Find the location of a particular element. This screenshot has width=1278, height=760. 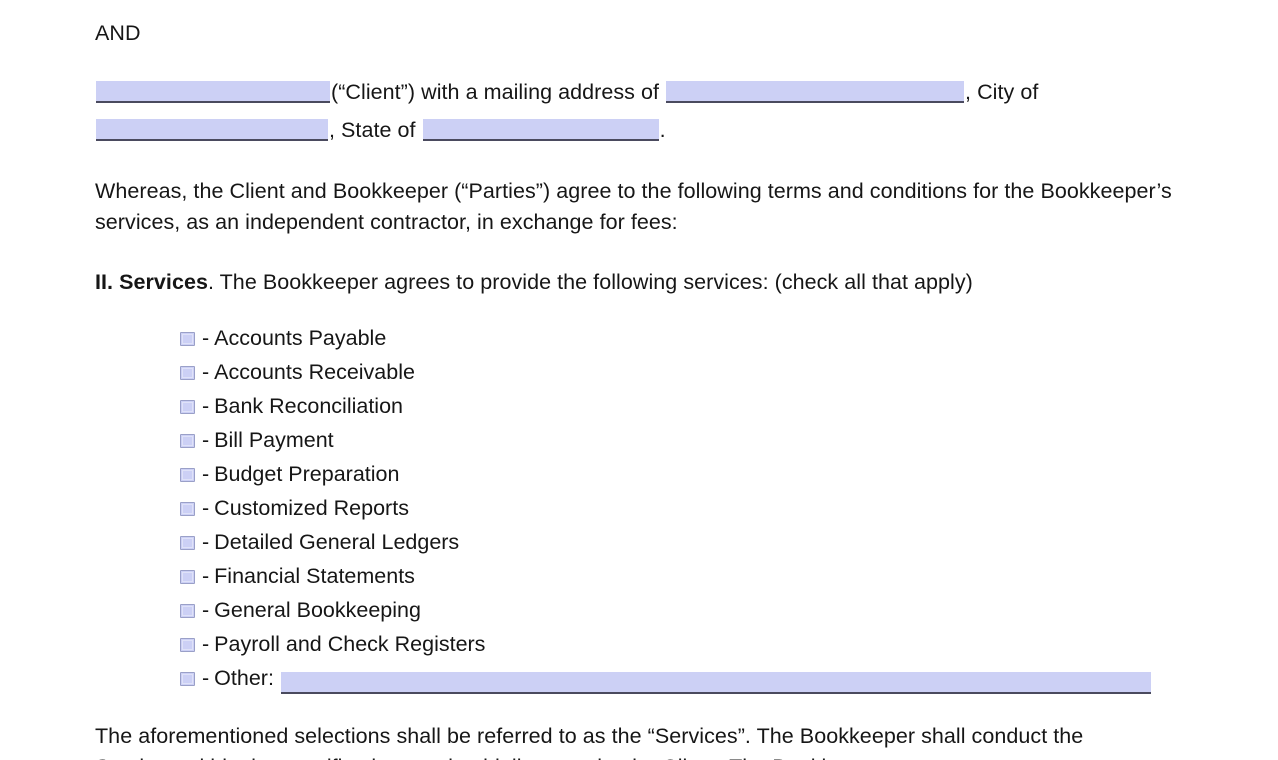

service-label: Financial Statements is located at coordinates (314, 576).